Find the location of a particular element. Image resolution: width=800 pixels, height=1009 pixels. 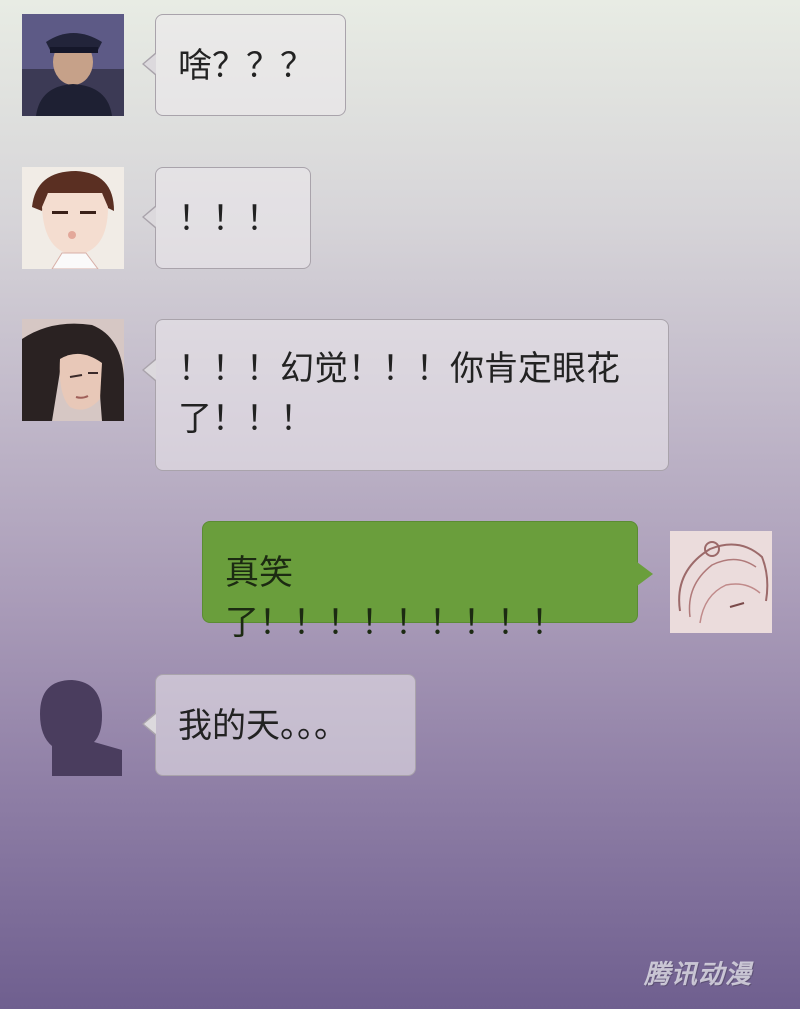

message-text: 啥？？？ is located at coordinates (246, 66).